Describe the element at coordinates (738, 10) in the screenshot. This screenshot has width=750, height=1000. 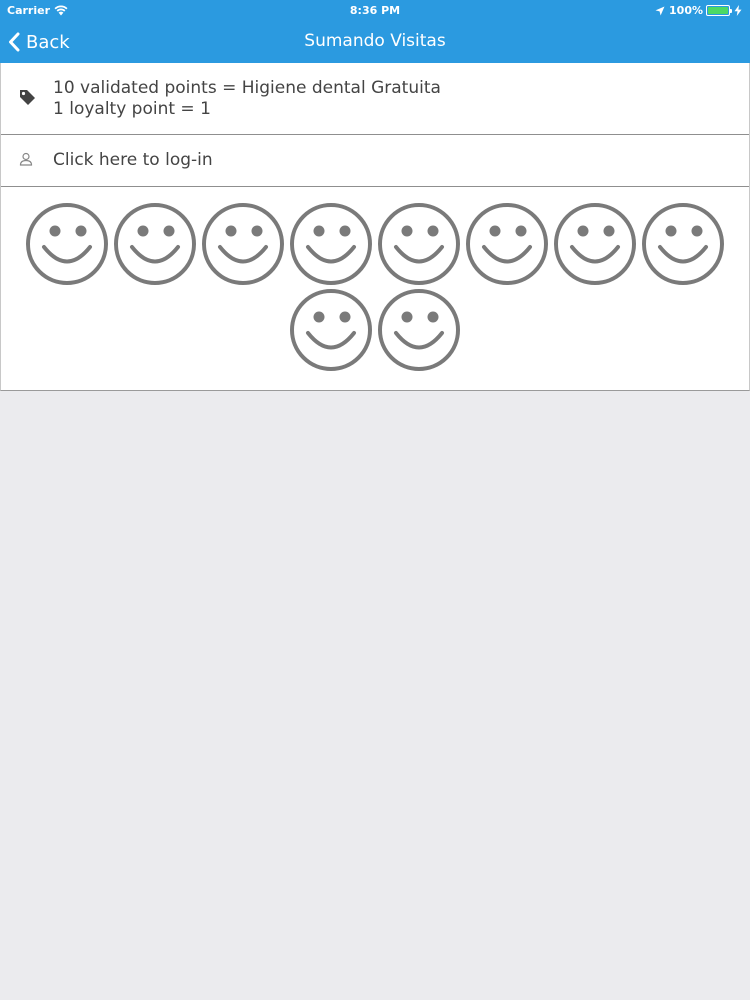
I see `charging-bolt-icon` at that location.